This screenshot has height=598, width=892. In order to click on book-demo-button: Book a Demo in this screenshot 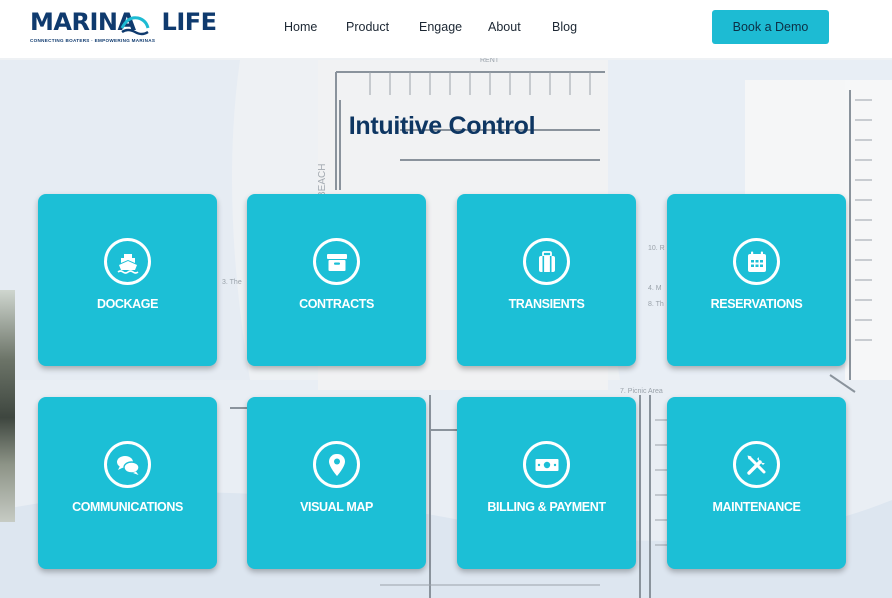, I will do `click(770, 27)`.